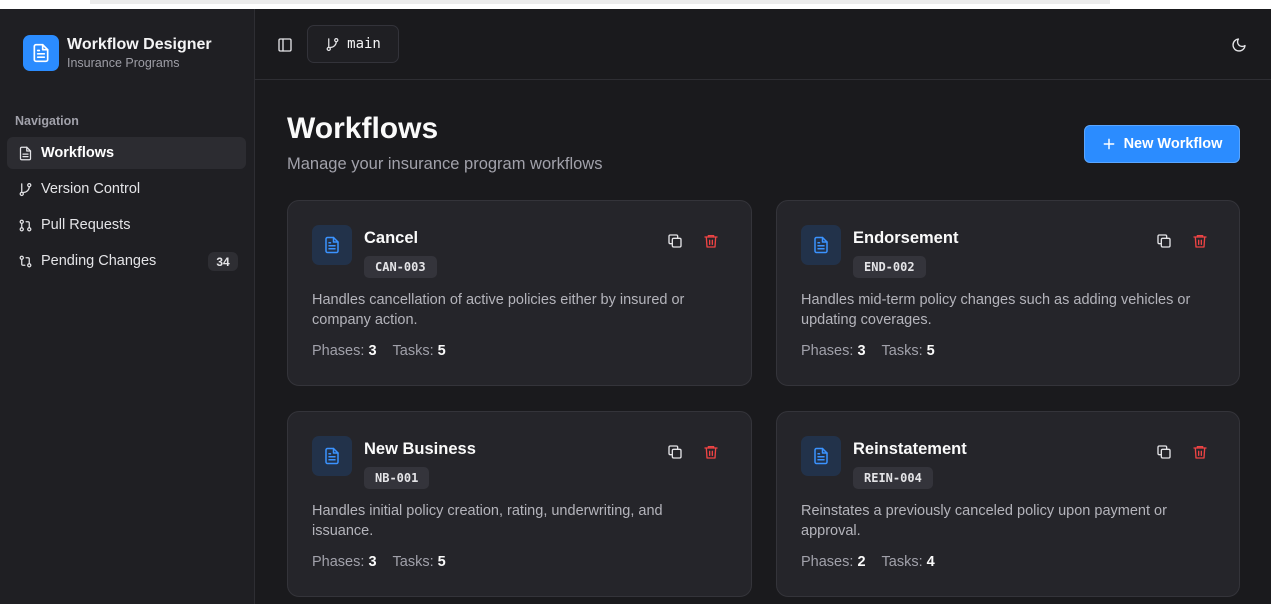 The width and height of the screenshot is (1278, 604). I want to click on new-workflow-button: New Workflow, so click(1162, 144).